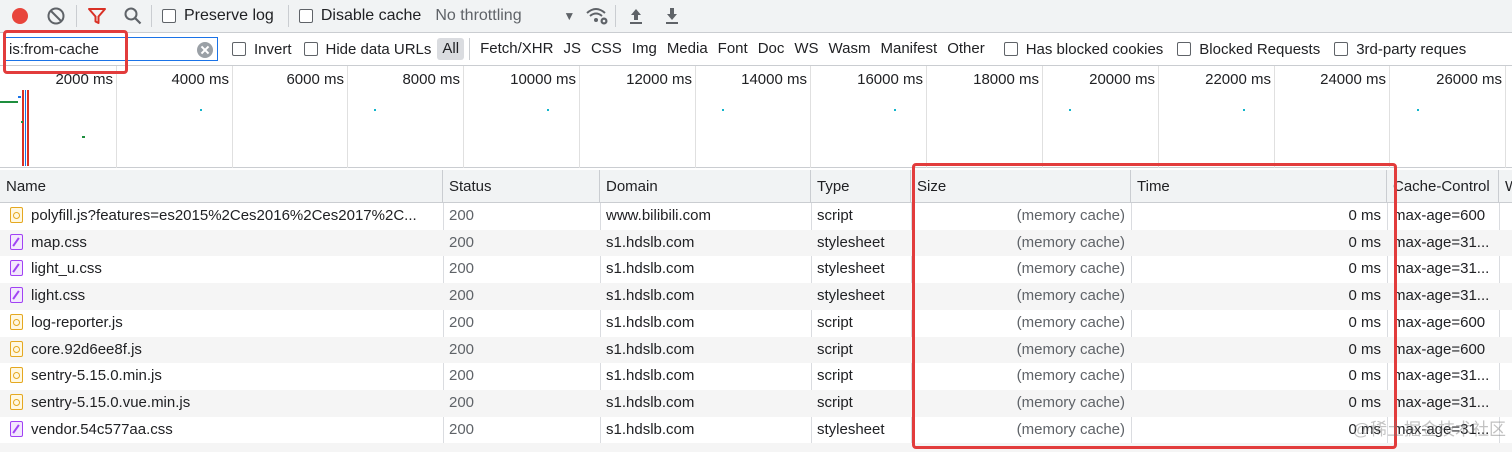  What do you see at coordinates (572, 49) in the screenshot?
I see `type-filter-js: JS` at bounding box center [572, 49].